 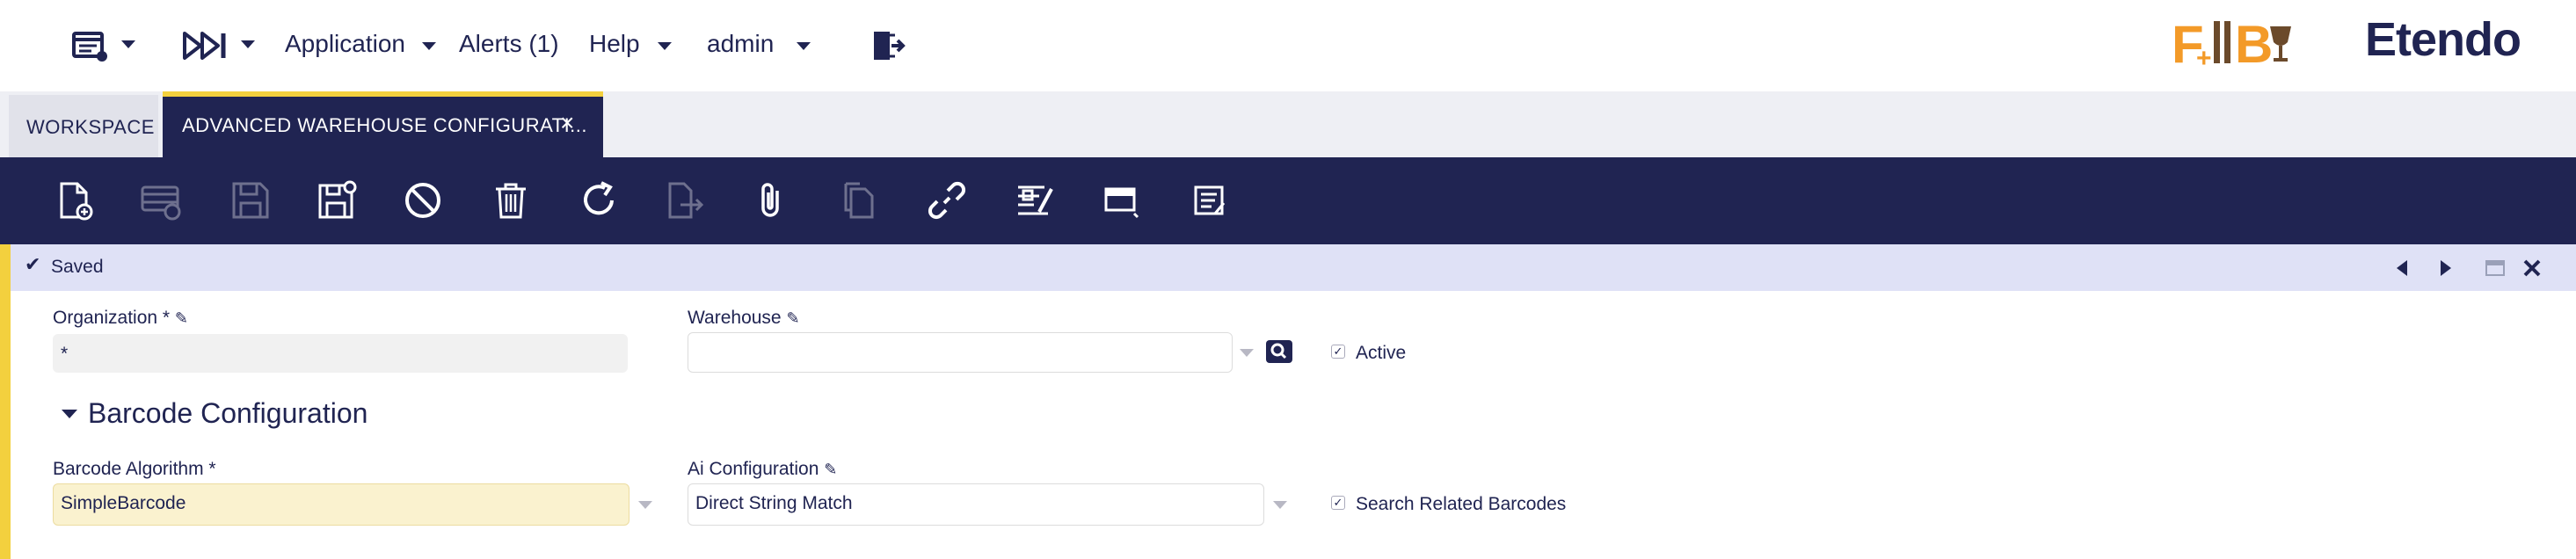 What do you see at coordinates (976, 504) in the screenshot?
I see `ai-configuration-select: Direct String Match` at bounding box center [976, 504].